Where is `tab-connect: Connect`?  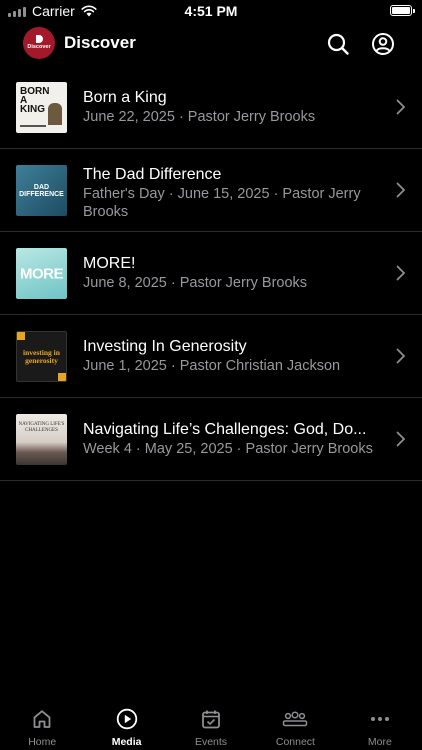
tab-connect: Connect is located at coordinates (295, 725).